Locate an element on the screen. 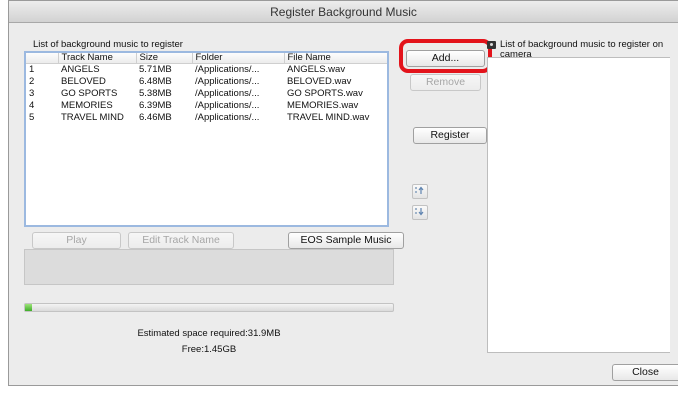 The width and height of the screenshot is (678, 395). remove-button: Remove is located at coordinates (445, 82).